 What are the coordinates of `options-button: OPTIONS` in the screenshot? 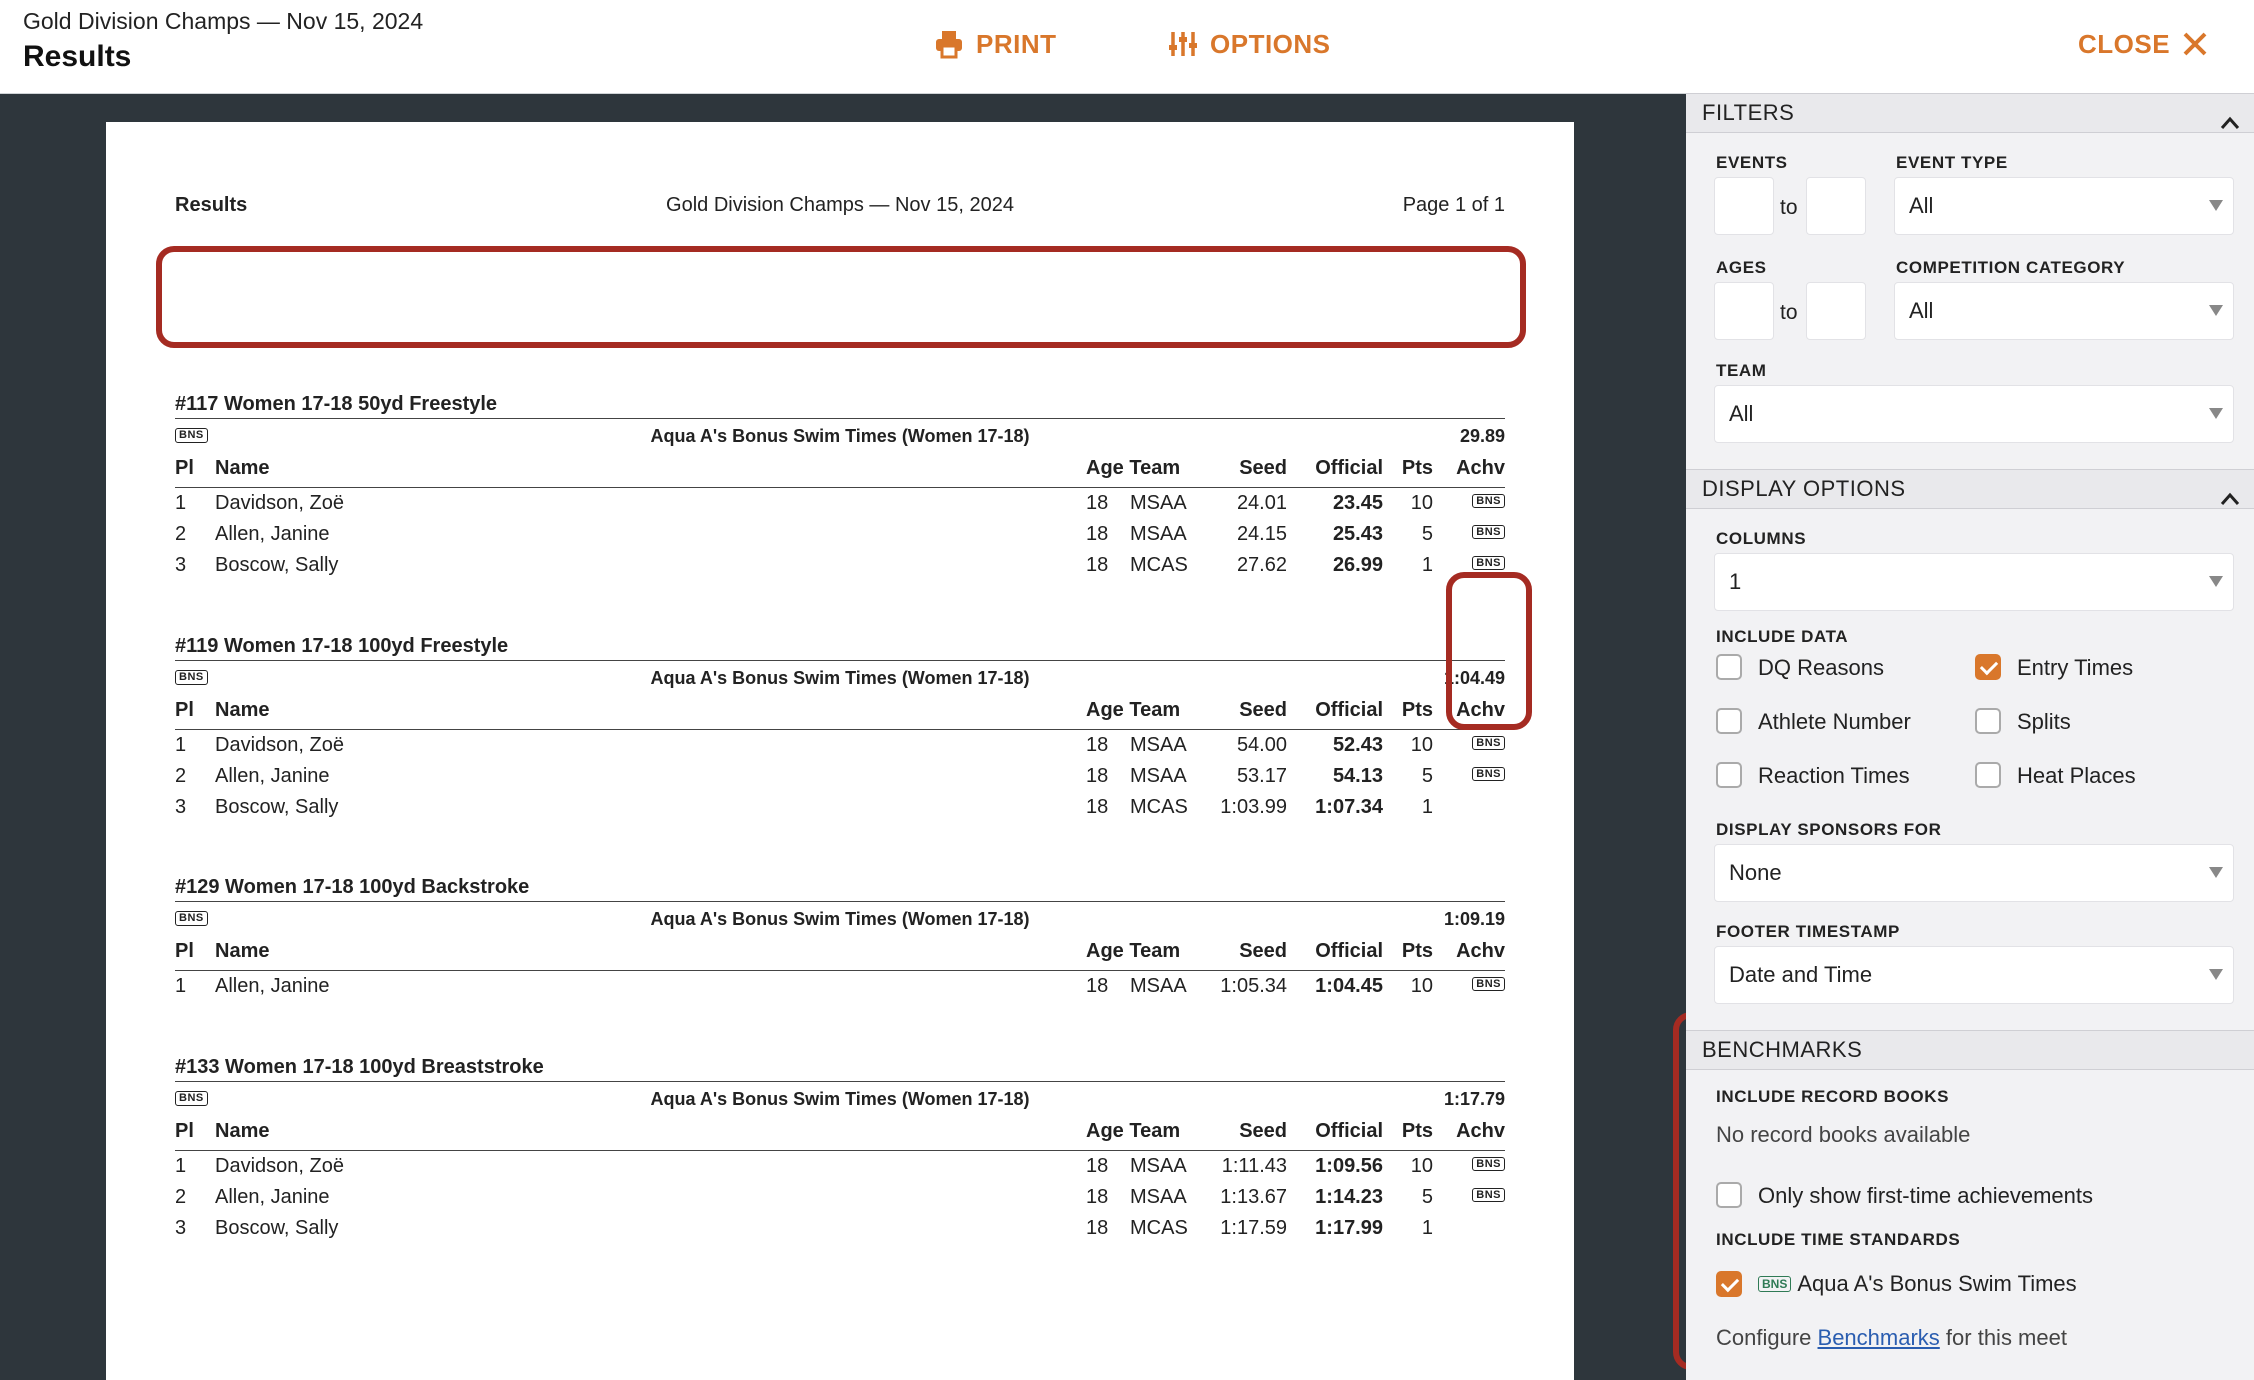 It's located at (1249, 44).